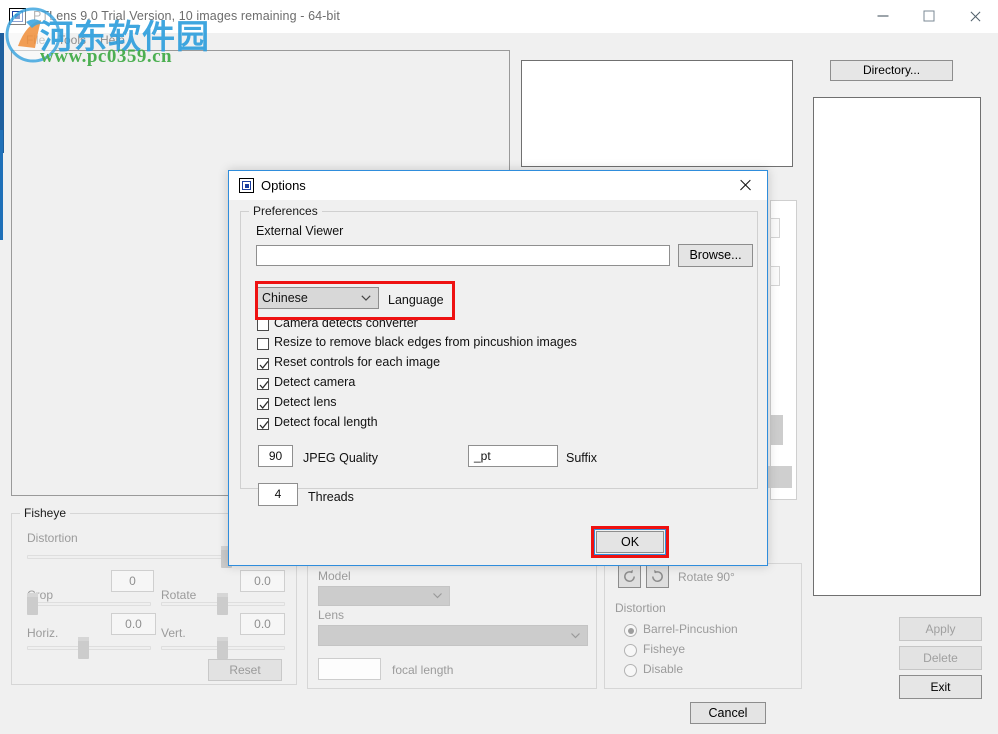  I want to click on threads-input: 4, so click(278, 494).